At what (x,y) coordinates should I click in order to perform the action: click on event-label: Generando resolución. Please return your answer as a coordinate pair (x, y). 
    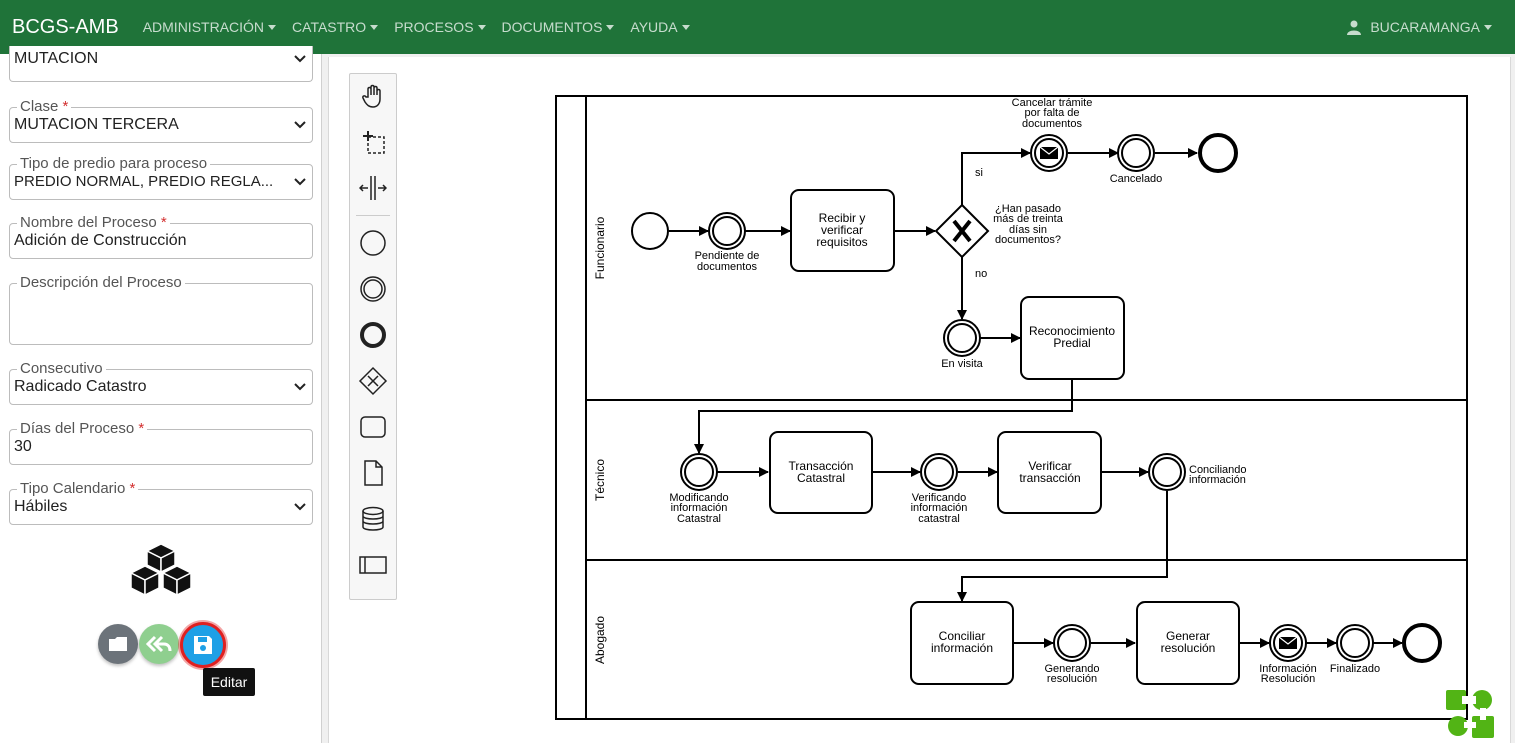
    Looking at the image, I should click on (1071, 674).